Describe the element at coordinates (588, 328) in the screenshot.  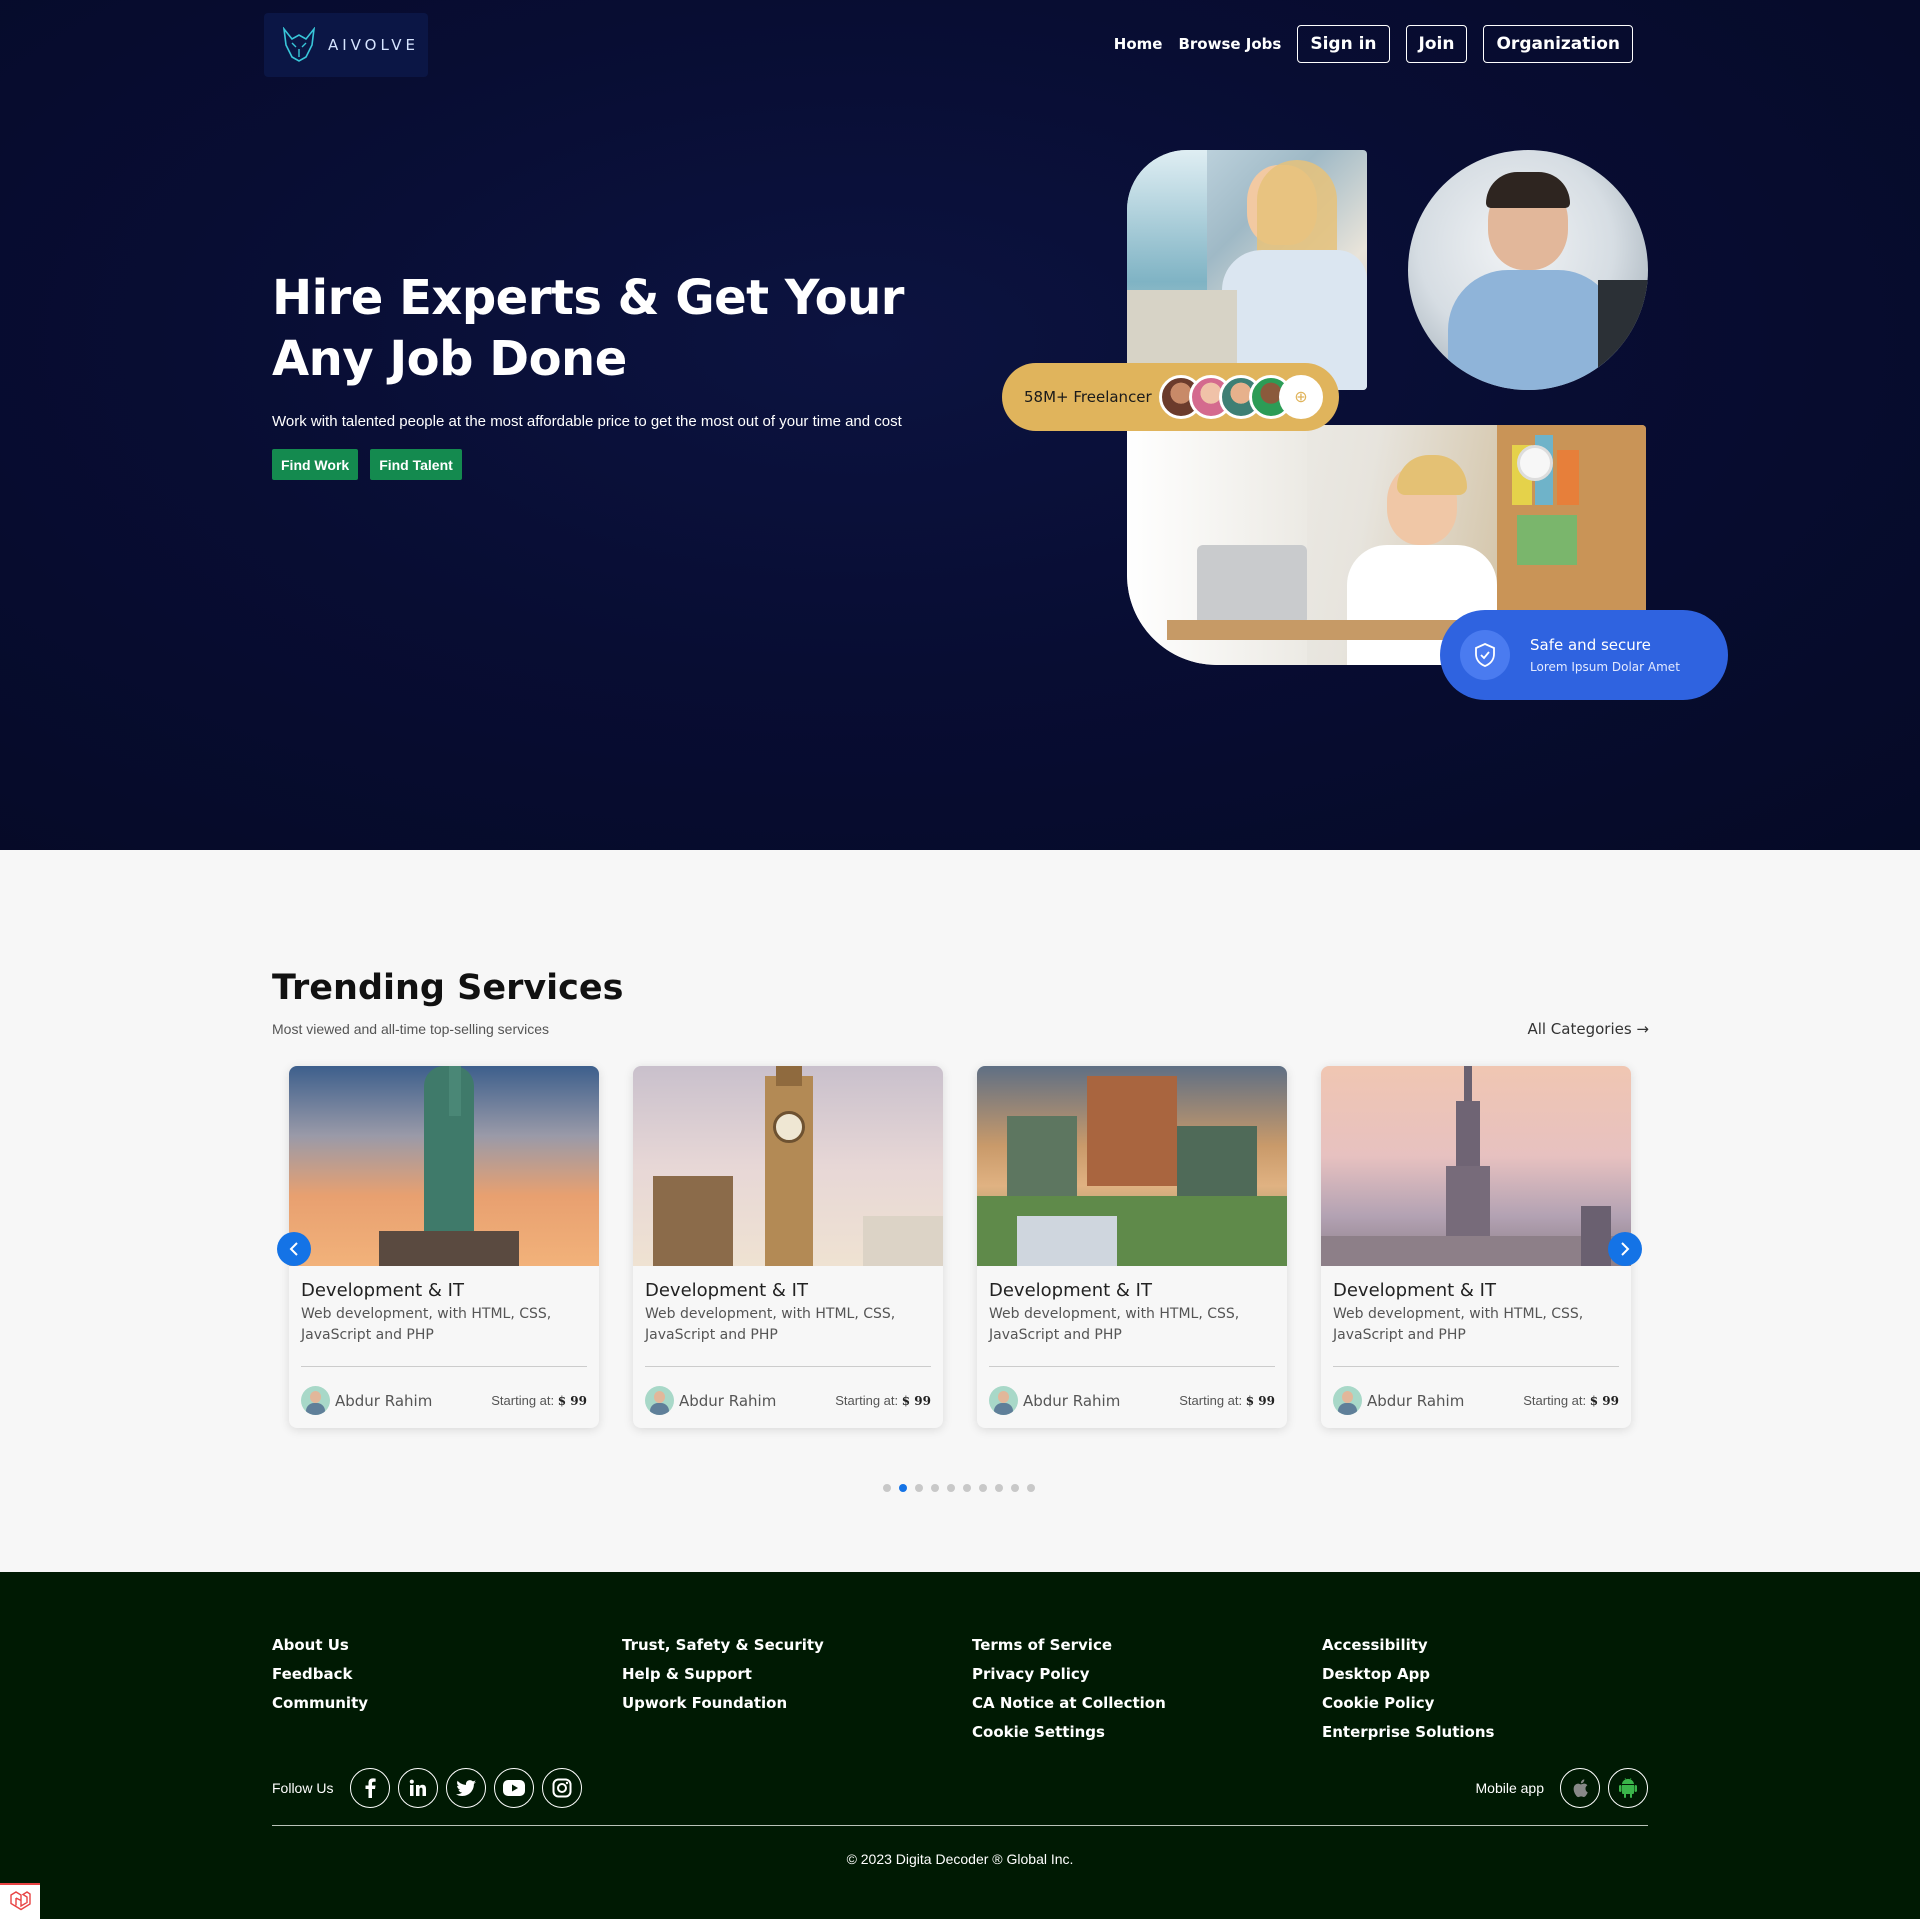
I see `hero-title: Hire Experts & Get Your Any Job Done` at that location.